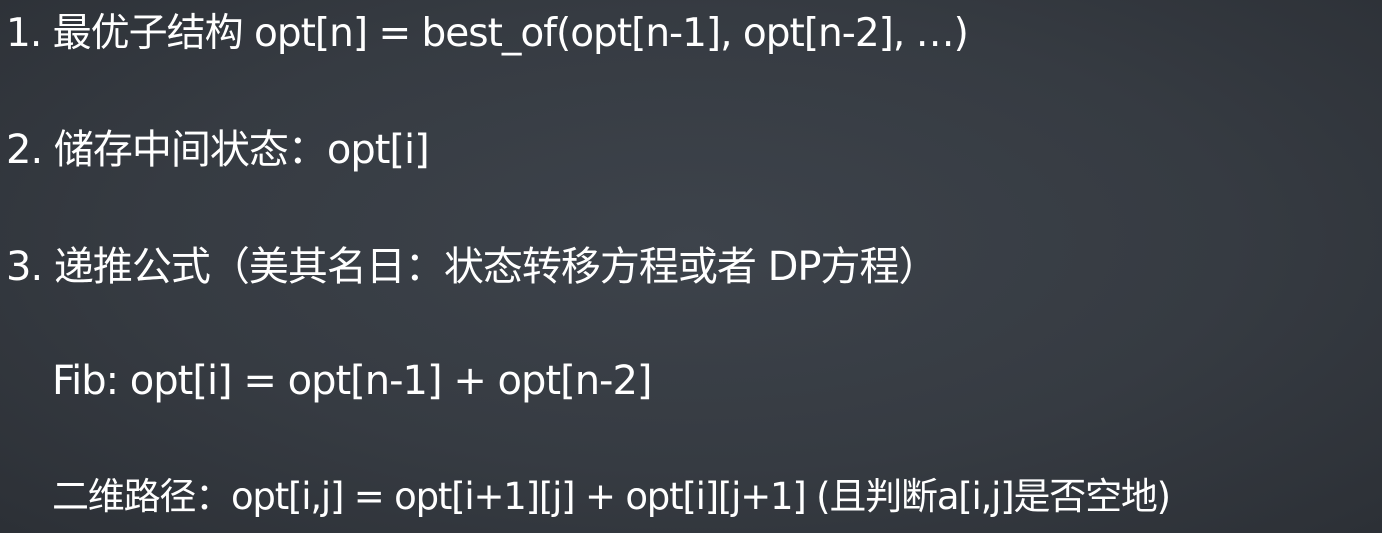 The height and width of the screenshot is (533, 1382). I want to click on point-store-intermediate-state: 2. 储存中间状态：opt[i], so click(218, 150).